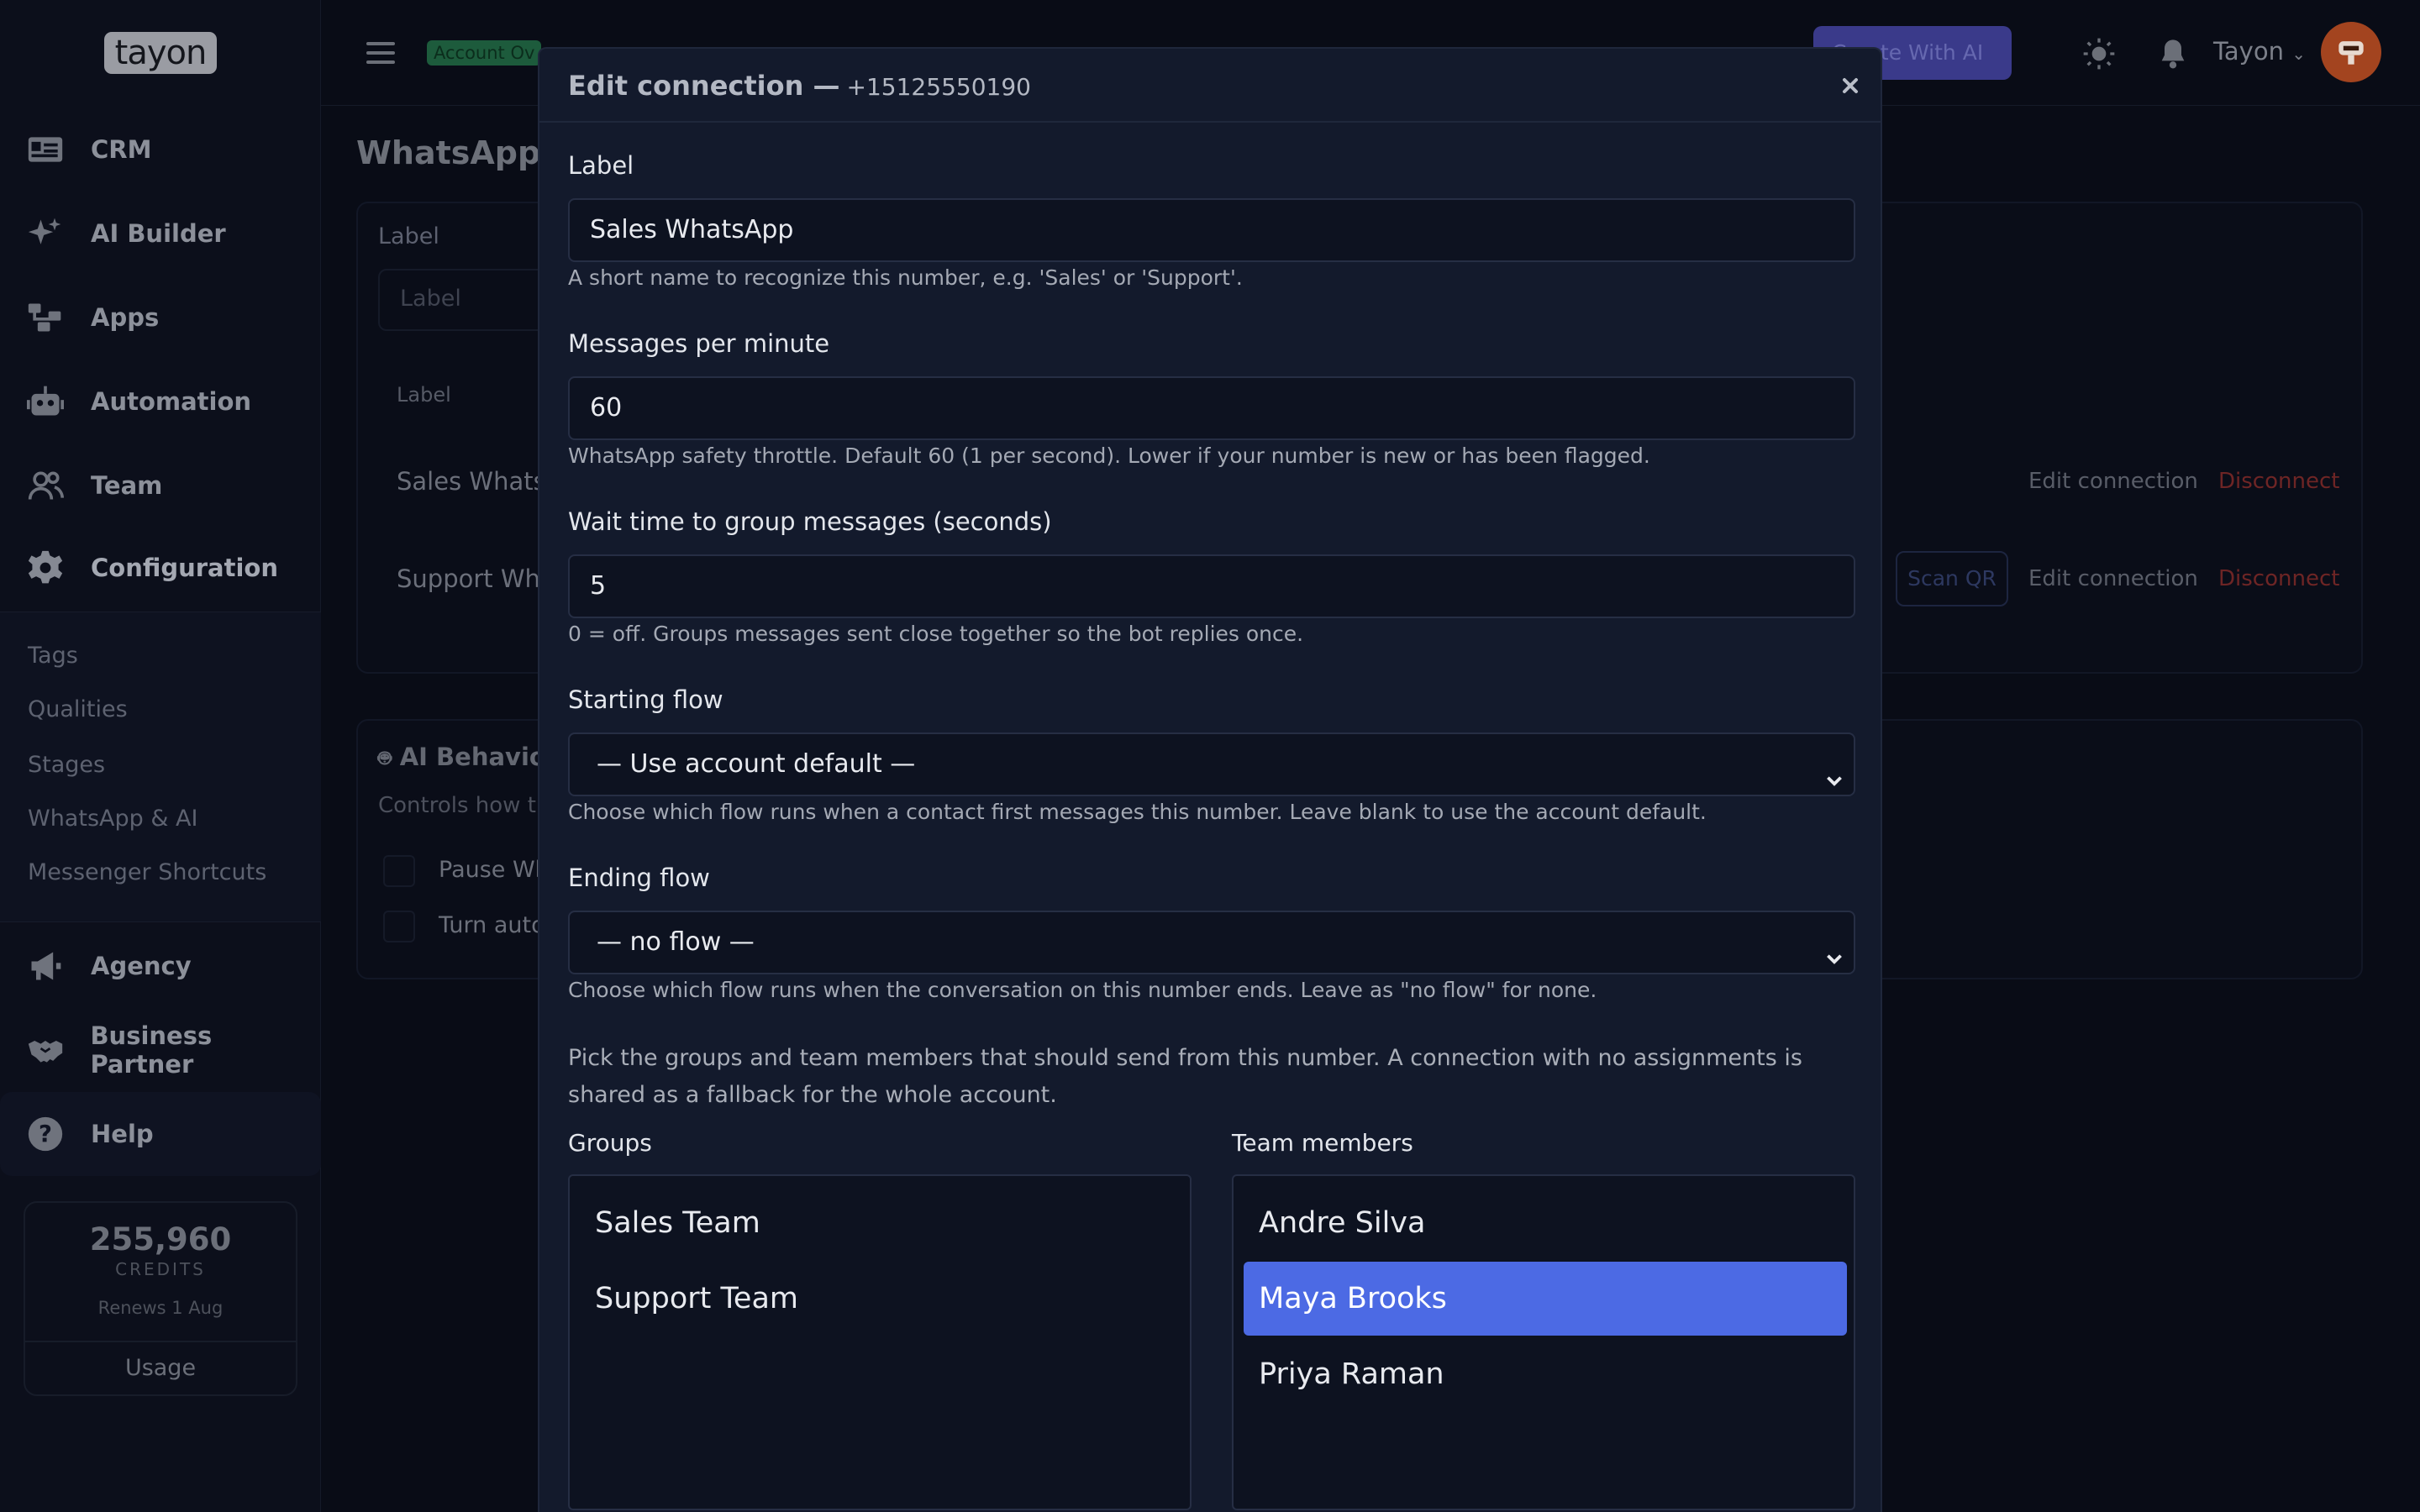 The image size is (2420, 1512). Describe the element at coordinates (161, 1308) in the screenshot. I see `credits-renews: Renews 1 Aug` at that location.